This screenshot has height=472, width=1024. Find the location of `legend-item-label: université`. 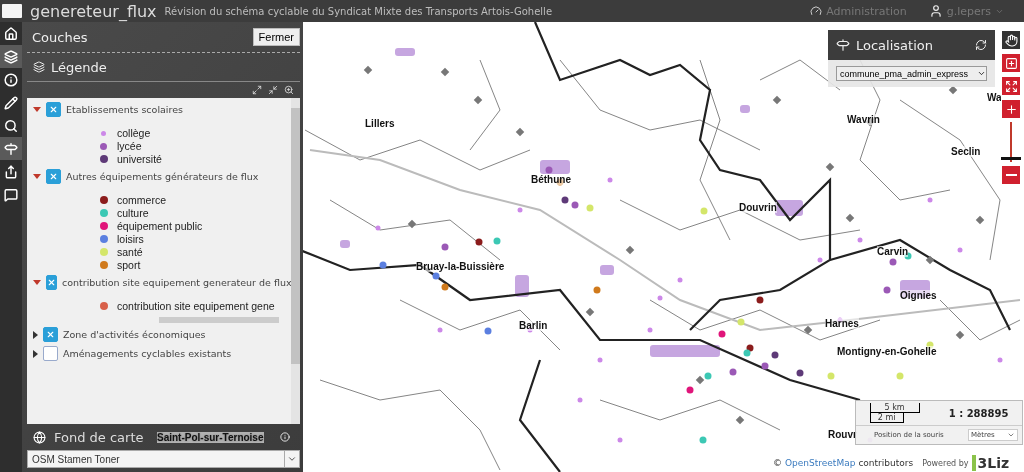

legend-item-label: université is located at coordinates (139, 159).